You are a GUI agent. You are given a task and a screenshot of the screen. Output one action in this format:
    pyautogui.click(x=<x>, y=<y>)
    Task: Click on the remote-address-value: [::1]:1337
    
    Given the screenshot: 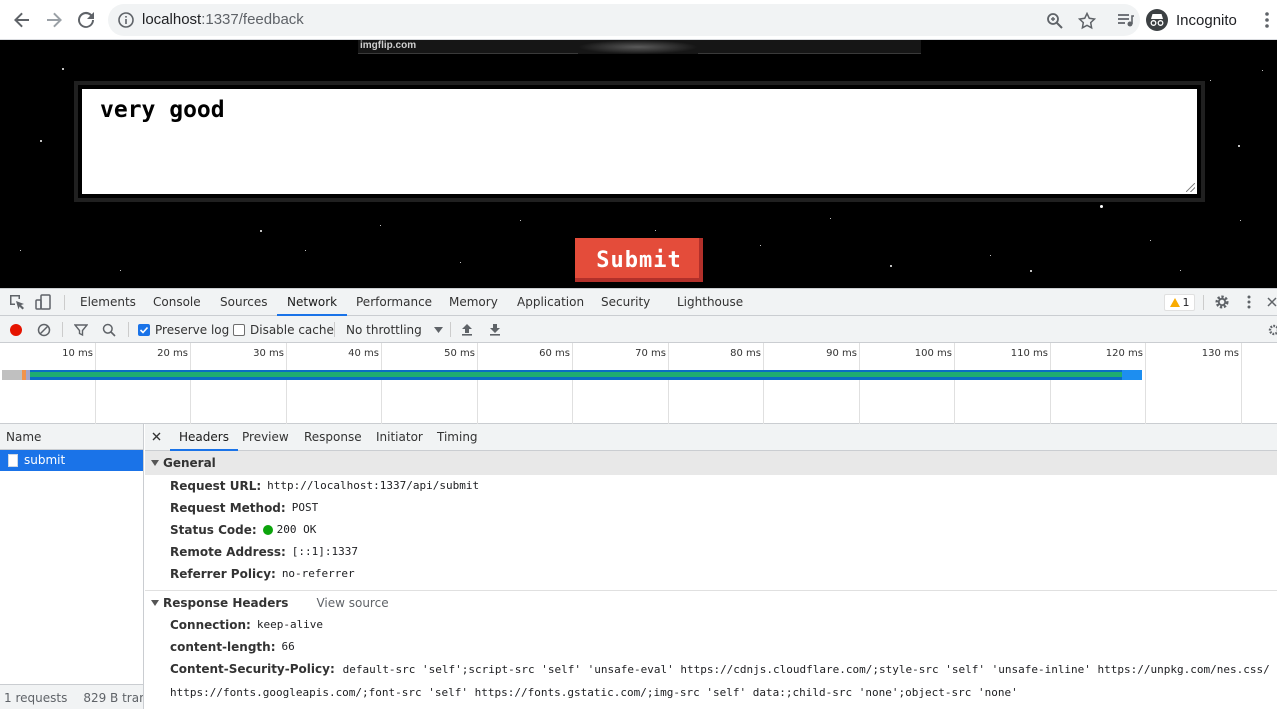 What is the action you would take?
    pyautogui.click(x=325, y=551)
    